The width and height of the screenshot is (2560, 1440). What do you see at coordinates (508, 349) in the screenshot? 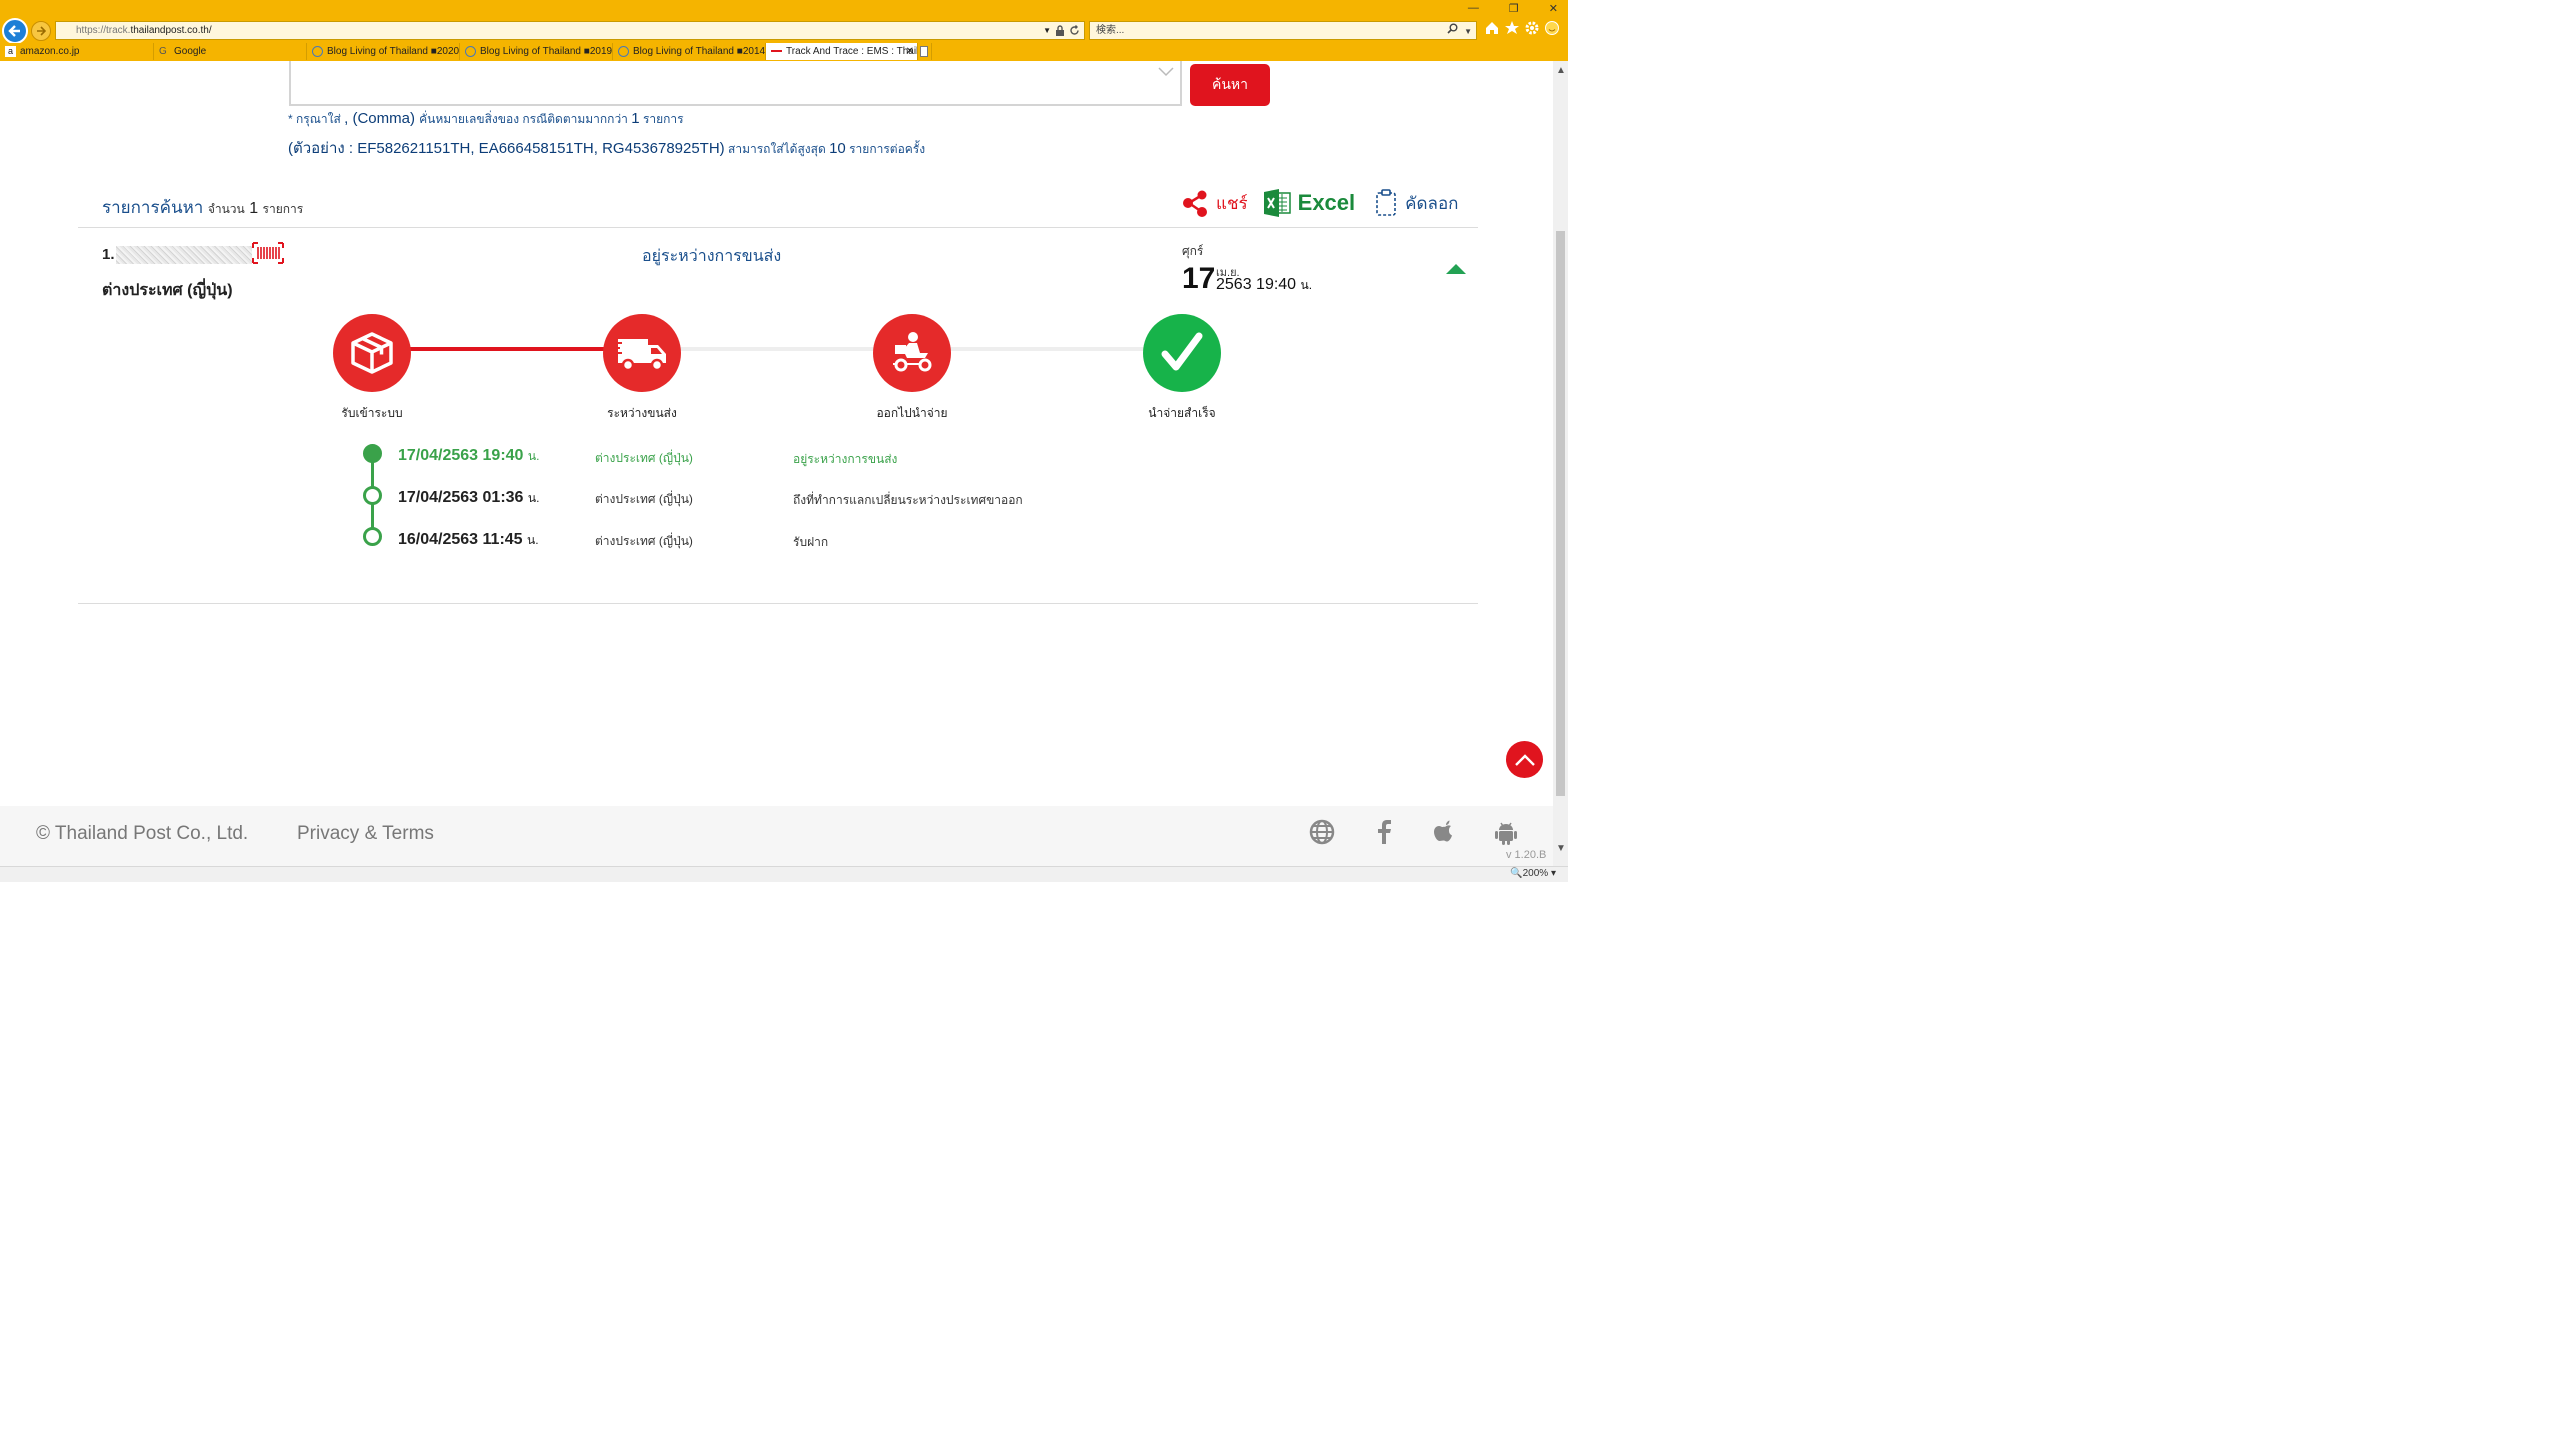
I see `progress-line-complete` at bounding box center [508, 349].